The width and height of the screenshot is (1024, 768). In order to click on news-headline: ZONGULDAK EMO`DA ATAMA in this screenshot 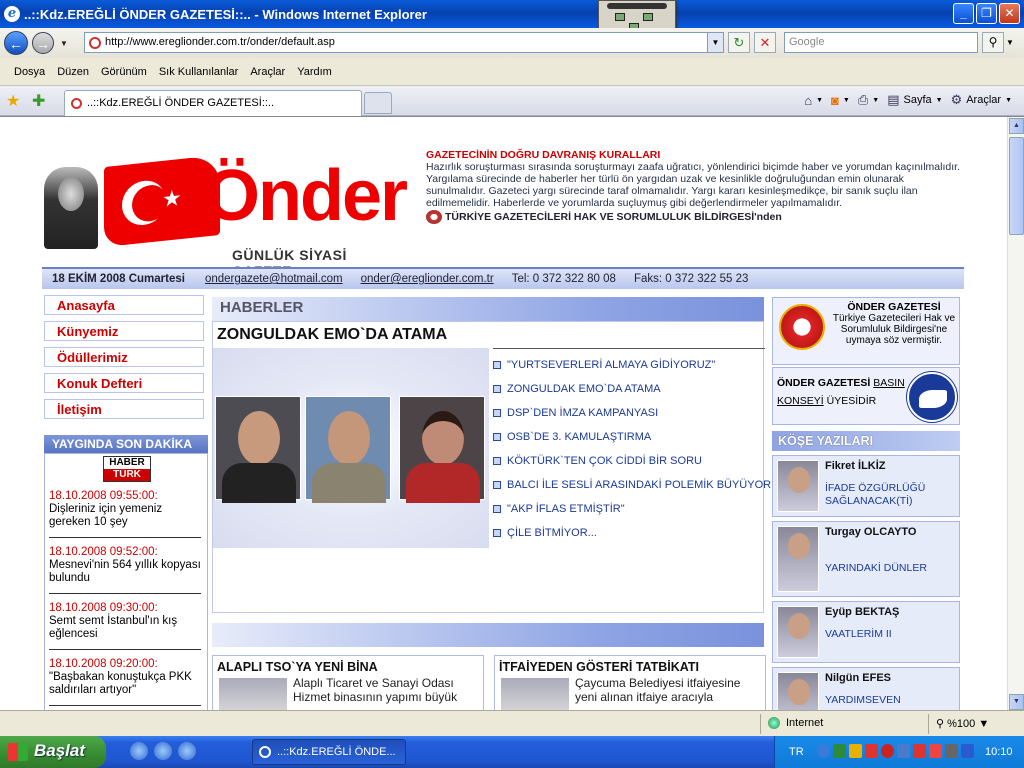, I will do `click(332, 335)`.